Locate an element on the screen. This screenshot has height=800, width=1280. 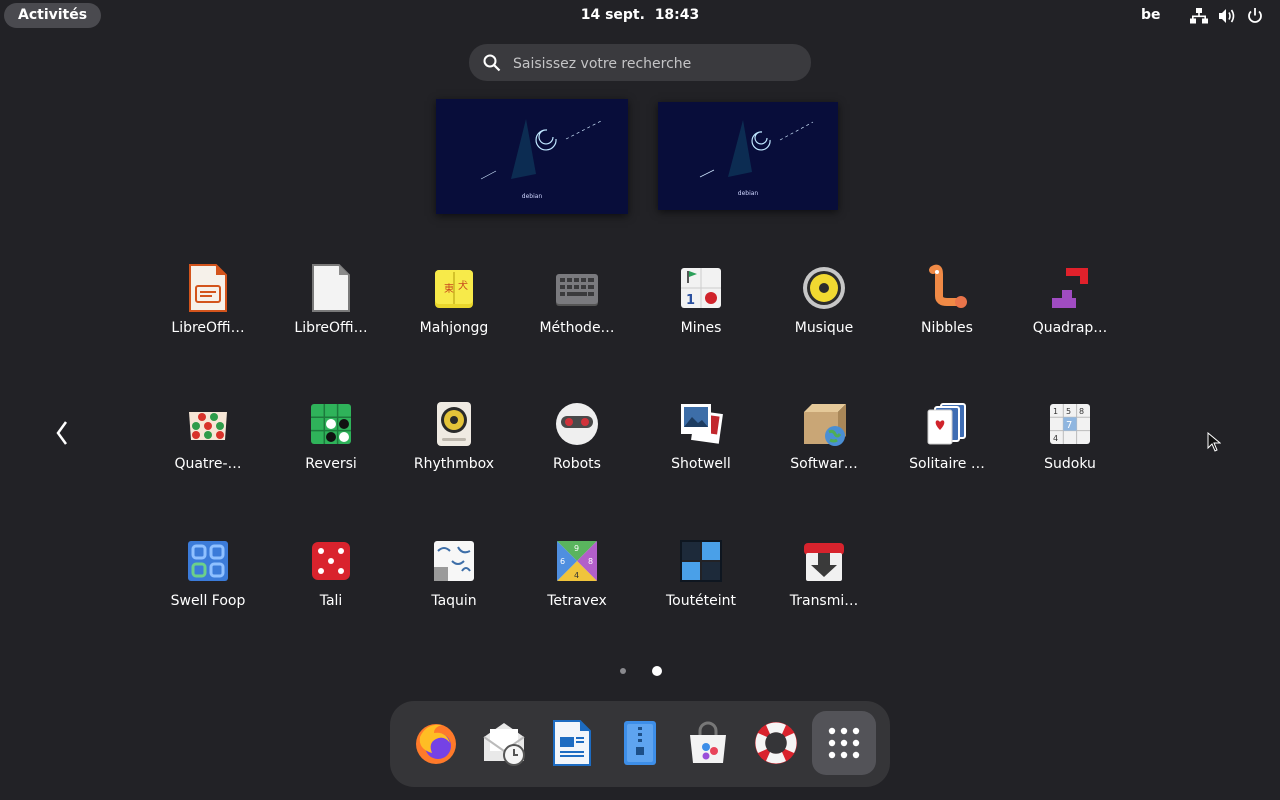
app-label: Taquin is located at coordinates (454, 601).